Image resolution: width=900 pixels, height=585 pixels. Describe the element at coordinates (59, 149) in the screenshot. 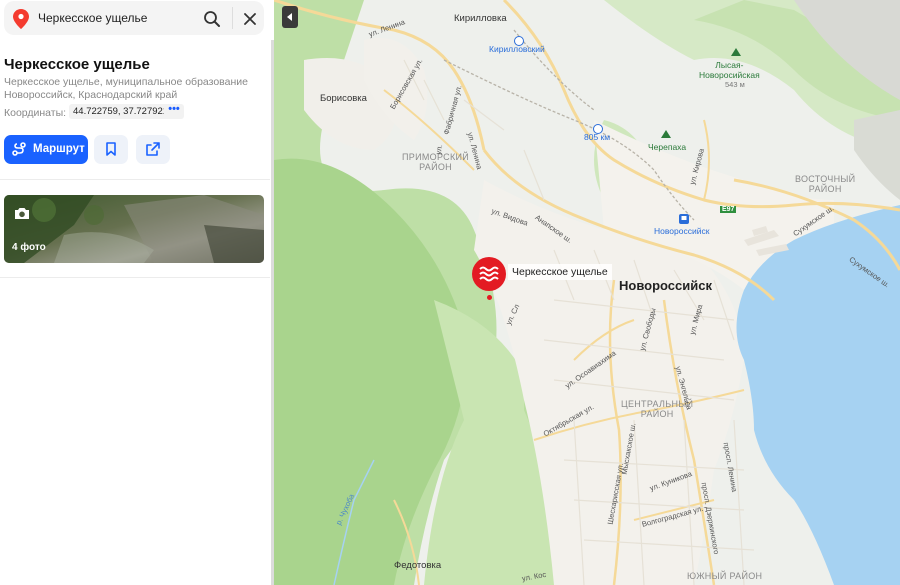

I see `route-button-label: Маршрут` at that location.